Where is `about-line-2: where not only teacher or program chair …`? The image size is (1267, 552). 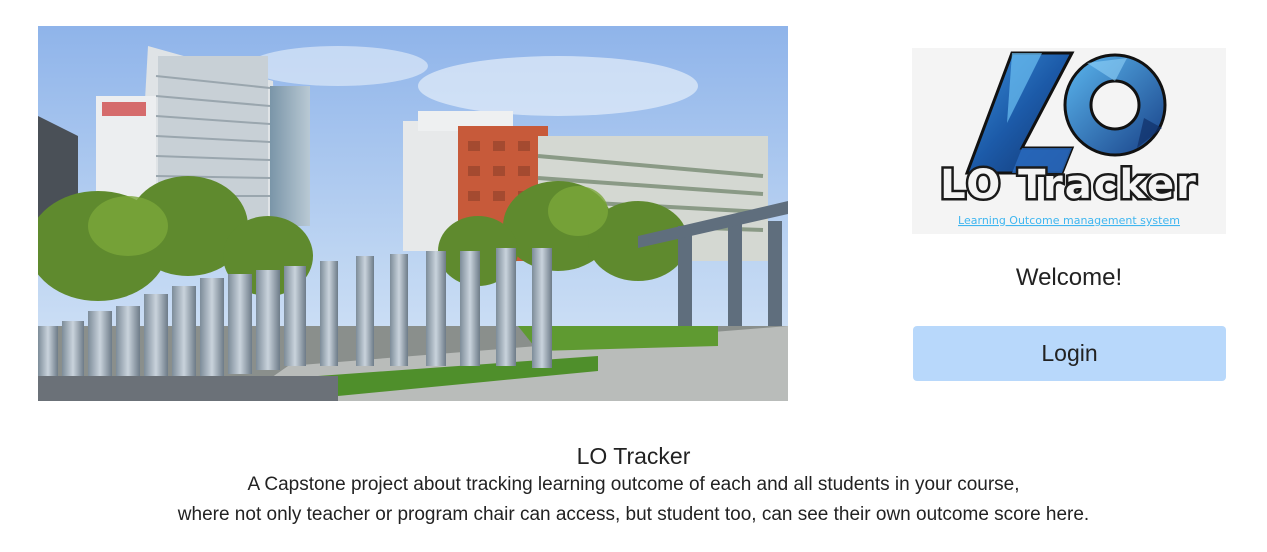
about-line-2: where not only teacher or program chair … is located at coordinates (633, 514).